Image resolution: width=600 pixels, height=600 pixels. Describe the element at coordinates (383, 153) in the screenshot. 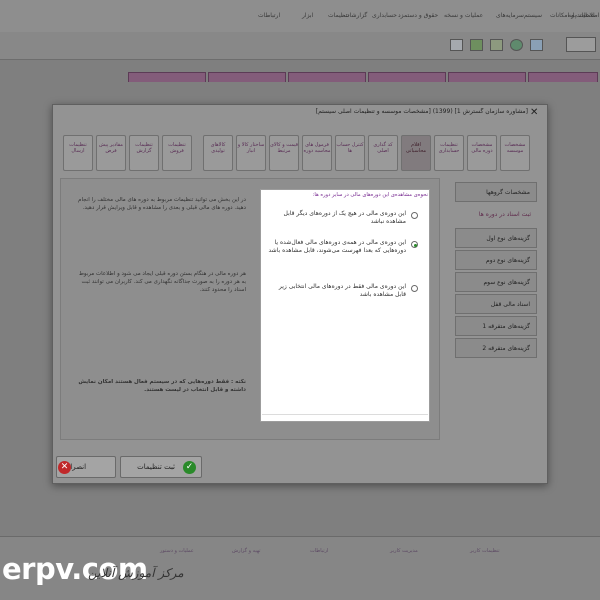

I see `tab-coding: کد گذاری اصلی` at that location.